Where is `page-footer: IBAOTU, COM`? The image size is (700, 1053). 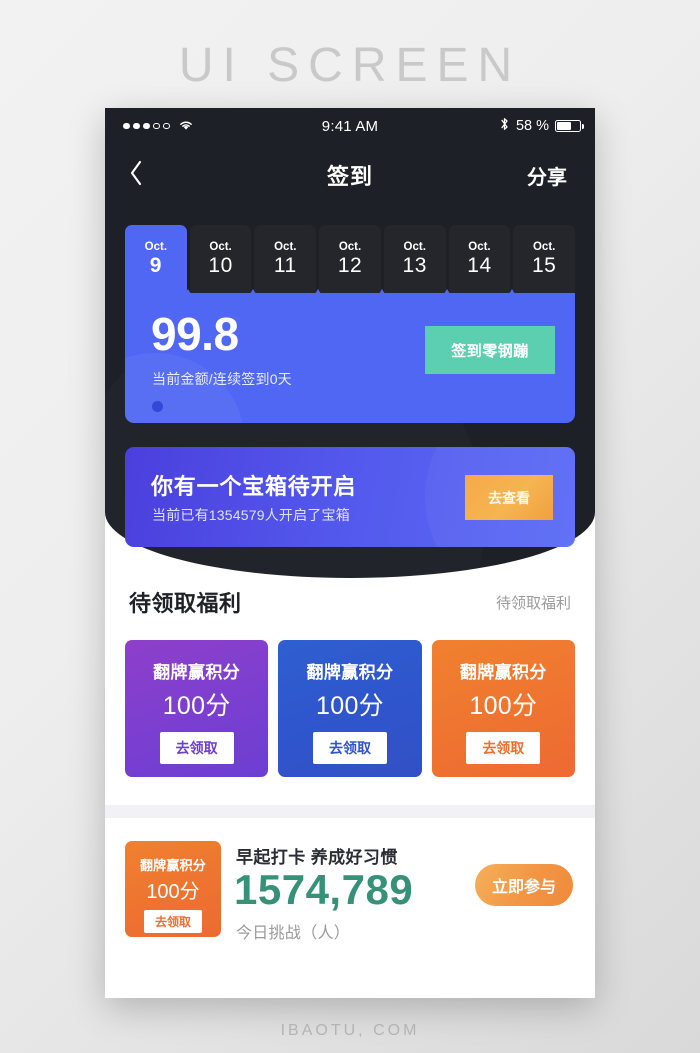
page-footer: IBAOTU, COM is located at coordinates (350, 1030).